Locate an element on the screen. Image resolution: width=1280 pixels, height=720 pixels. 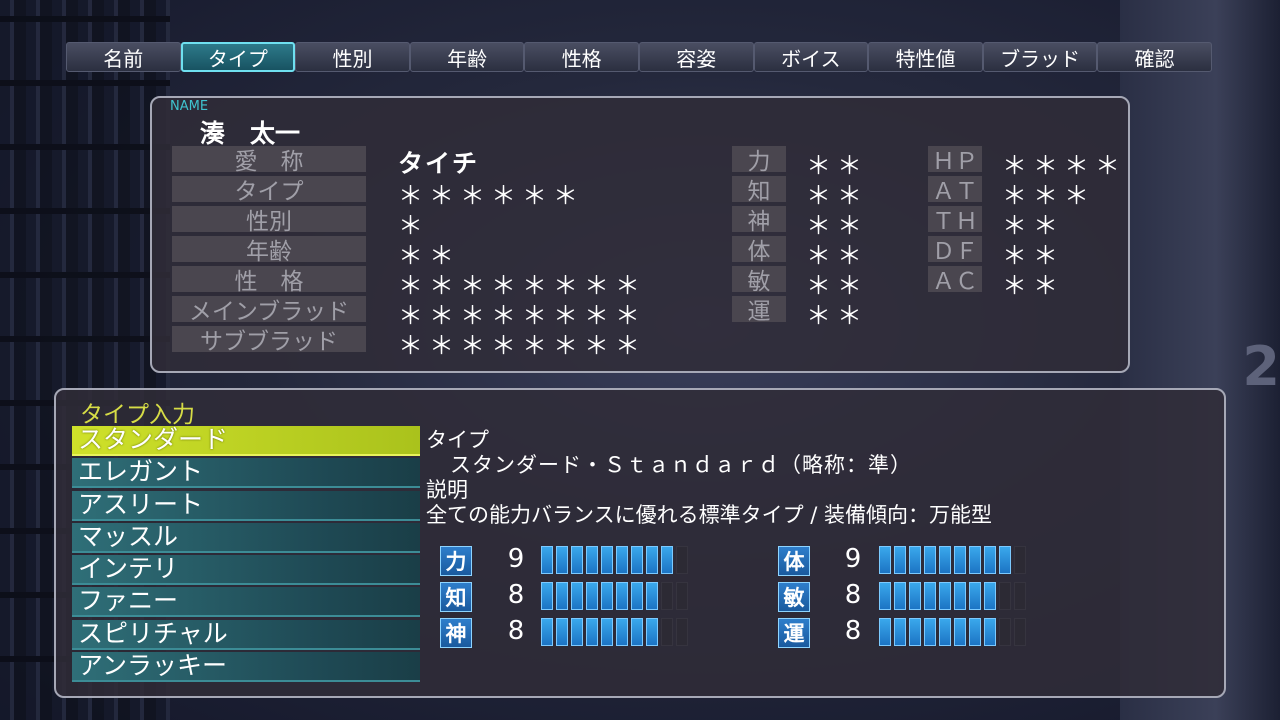
type-option-standard: スタンダード is located at coordinates (246, 441).